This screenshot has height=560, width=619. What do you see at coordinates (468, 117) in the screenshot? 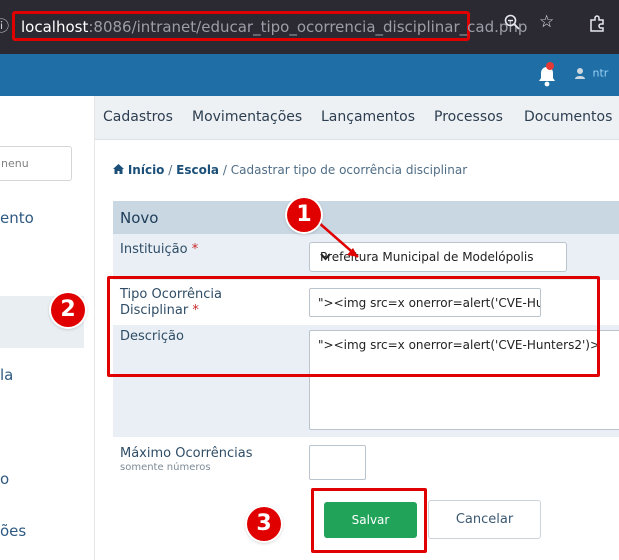
I see `nav-processos: Processos` at bounding box center [468, 117].